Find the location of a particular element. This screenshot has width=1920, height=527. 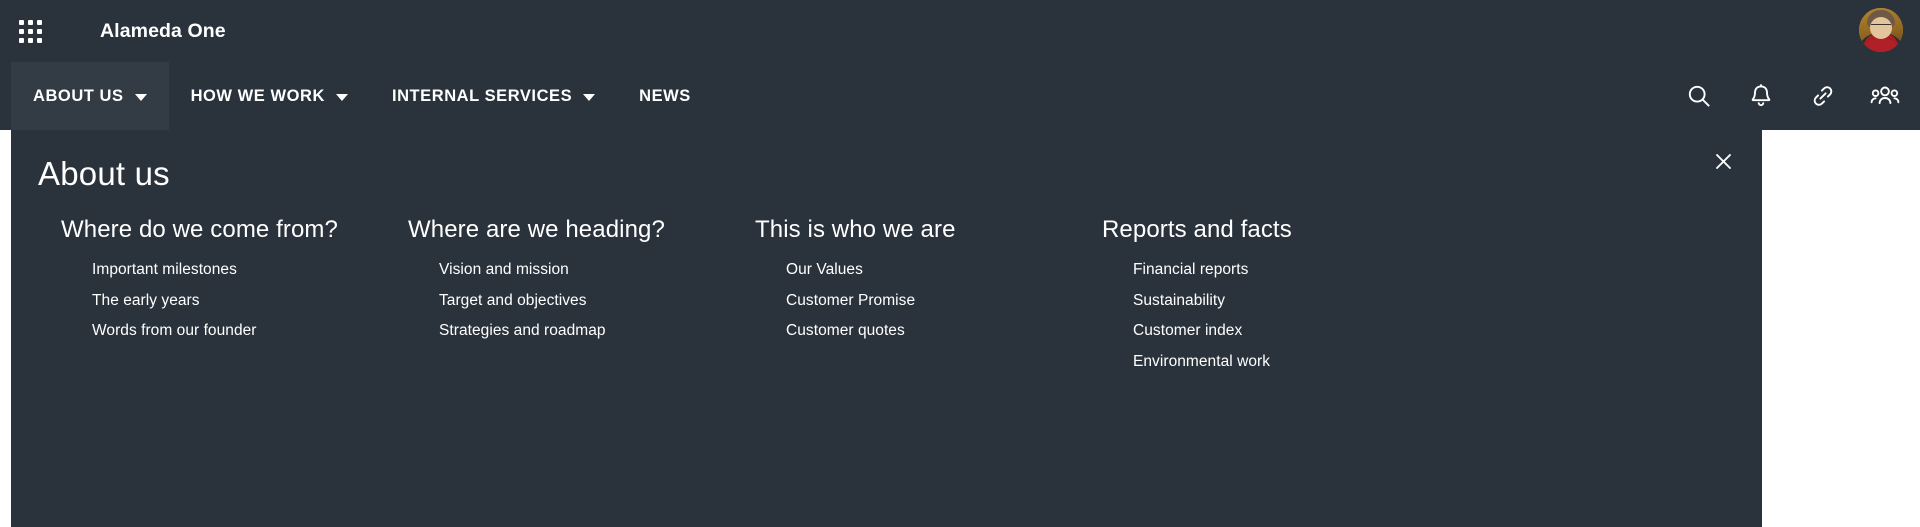

megamenu-link: Customer index is located at coordinates (1291, 331).